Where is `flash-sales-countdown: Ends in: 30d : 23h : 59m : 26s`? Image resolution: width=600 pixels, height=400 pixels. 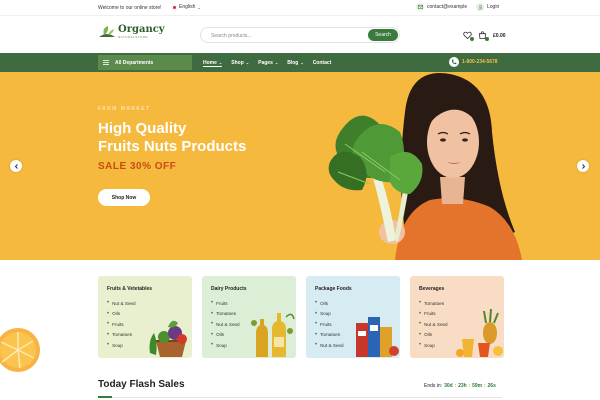
flash-sales-countdown: Ends in: 30d : 23h : 59m : 26s is located at coordinates (460, 386).